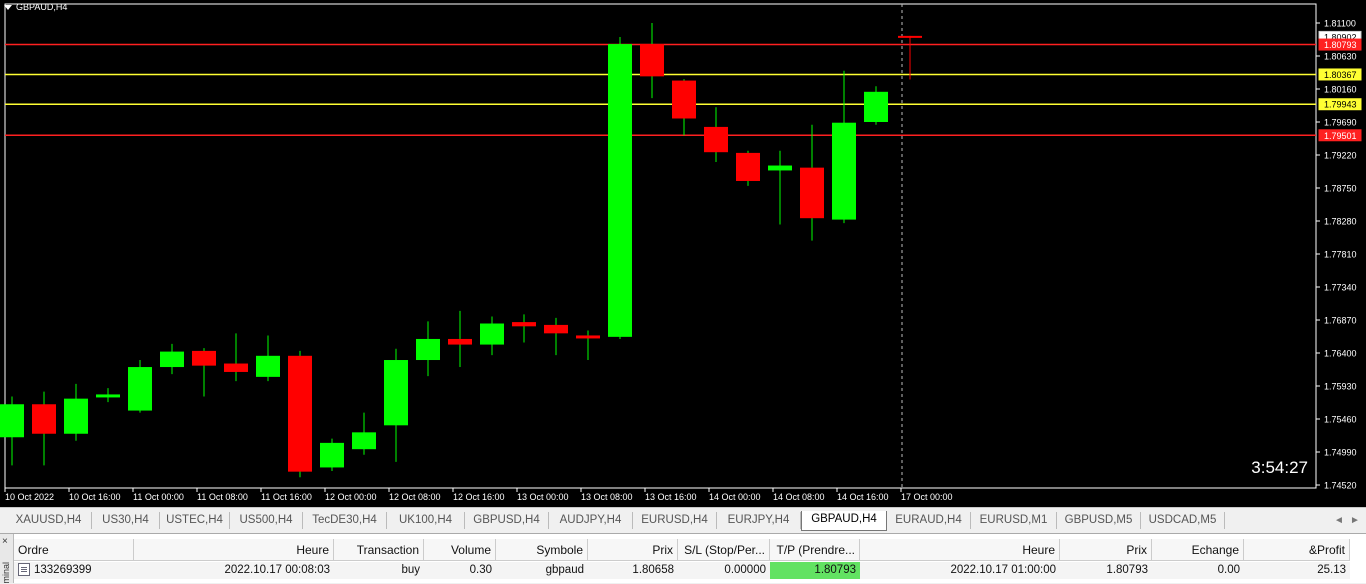 This screenshot has height=584, width=1366. What do you see at coordinates (379, 570) in the screenshot?
I see `trade-row-cell: buy` at bounding box center [379, 570].